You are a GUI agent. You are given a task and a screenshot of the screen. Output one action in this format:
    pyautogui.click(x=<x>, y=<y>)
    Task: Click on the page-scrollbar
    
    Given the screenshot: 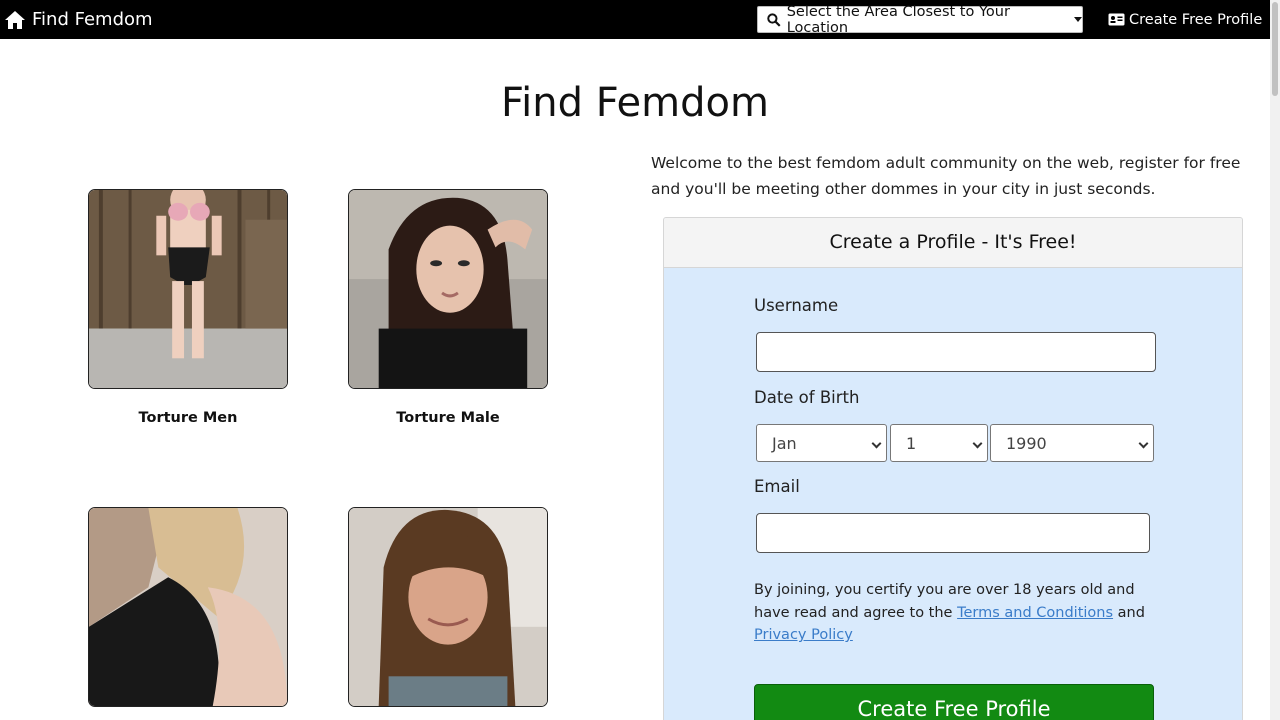 What is the action you would take?
    pyautogui.click(x=1275, y=360)
    